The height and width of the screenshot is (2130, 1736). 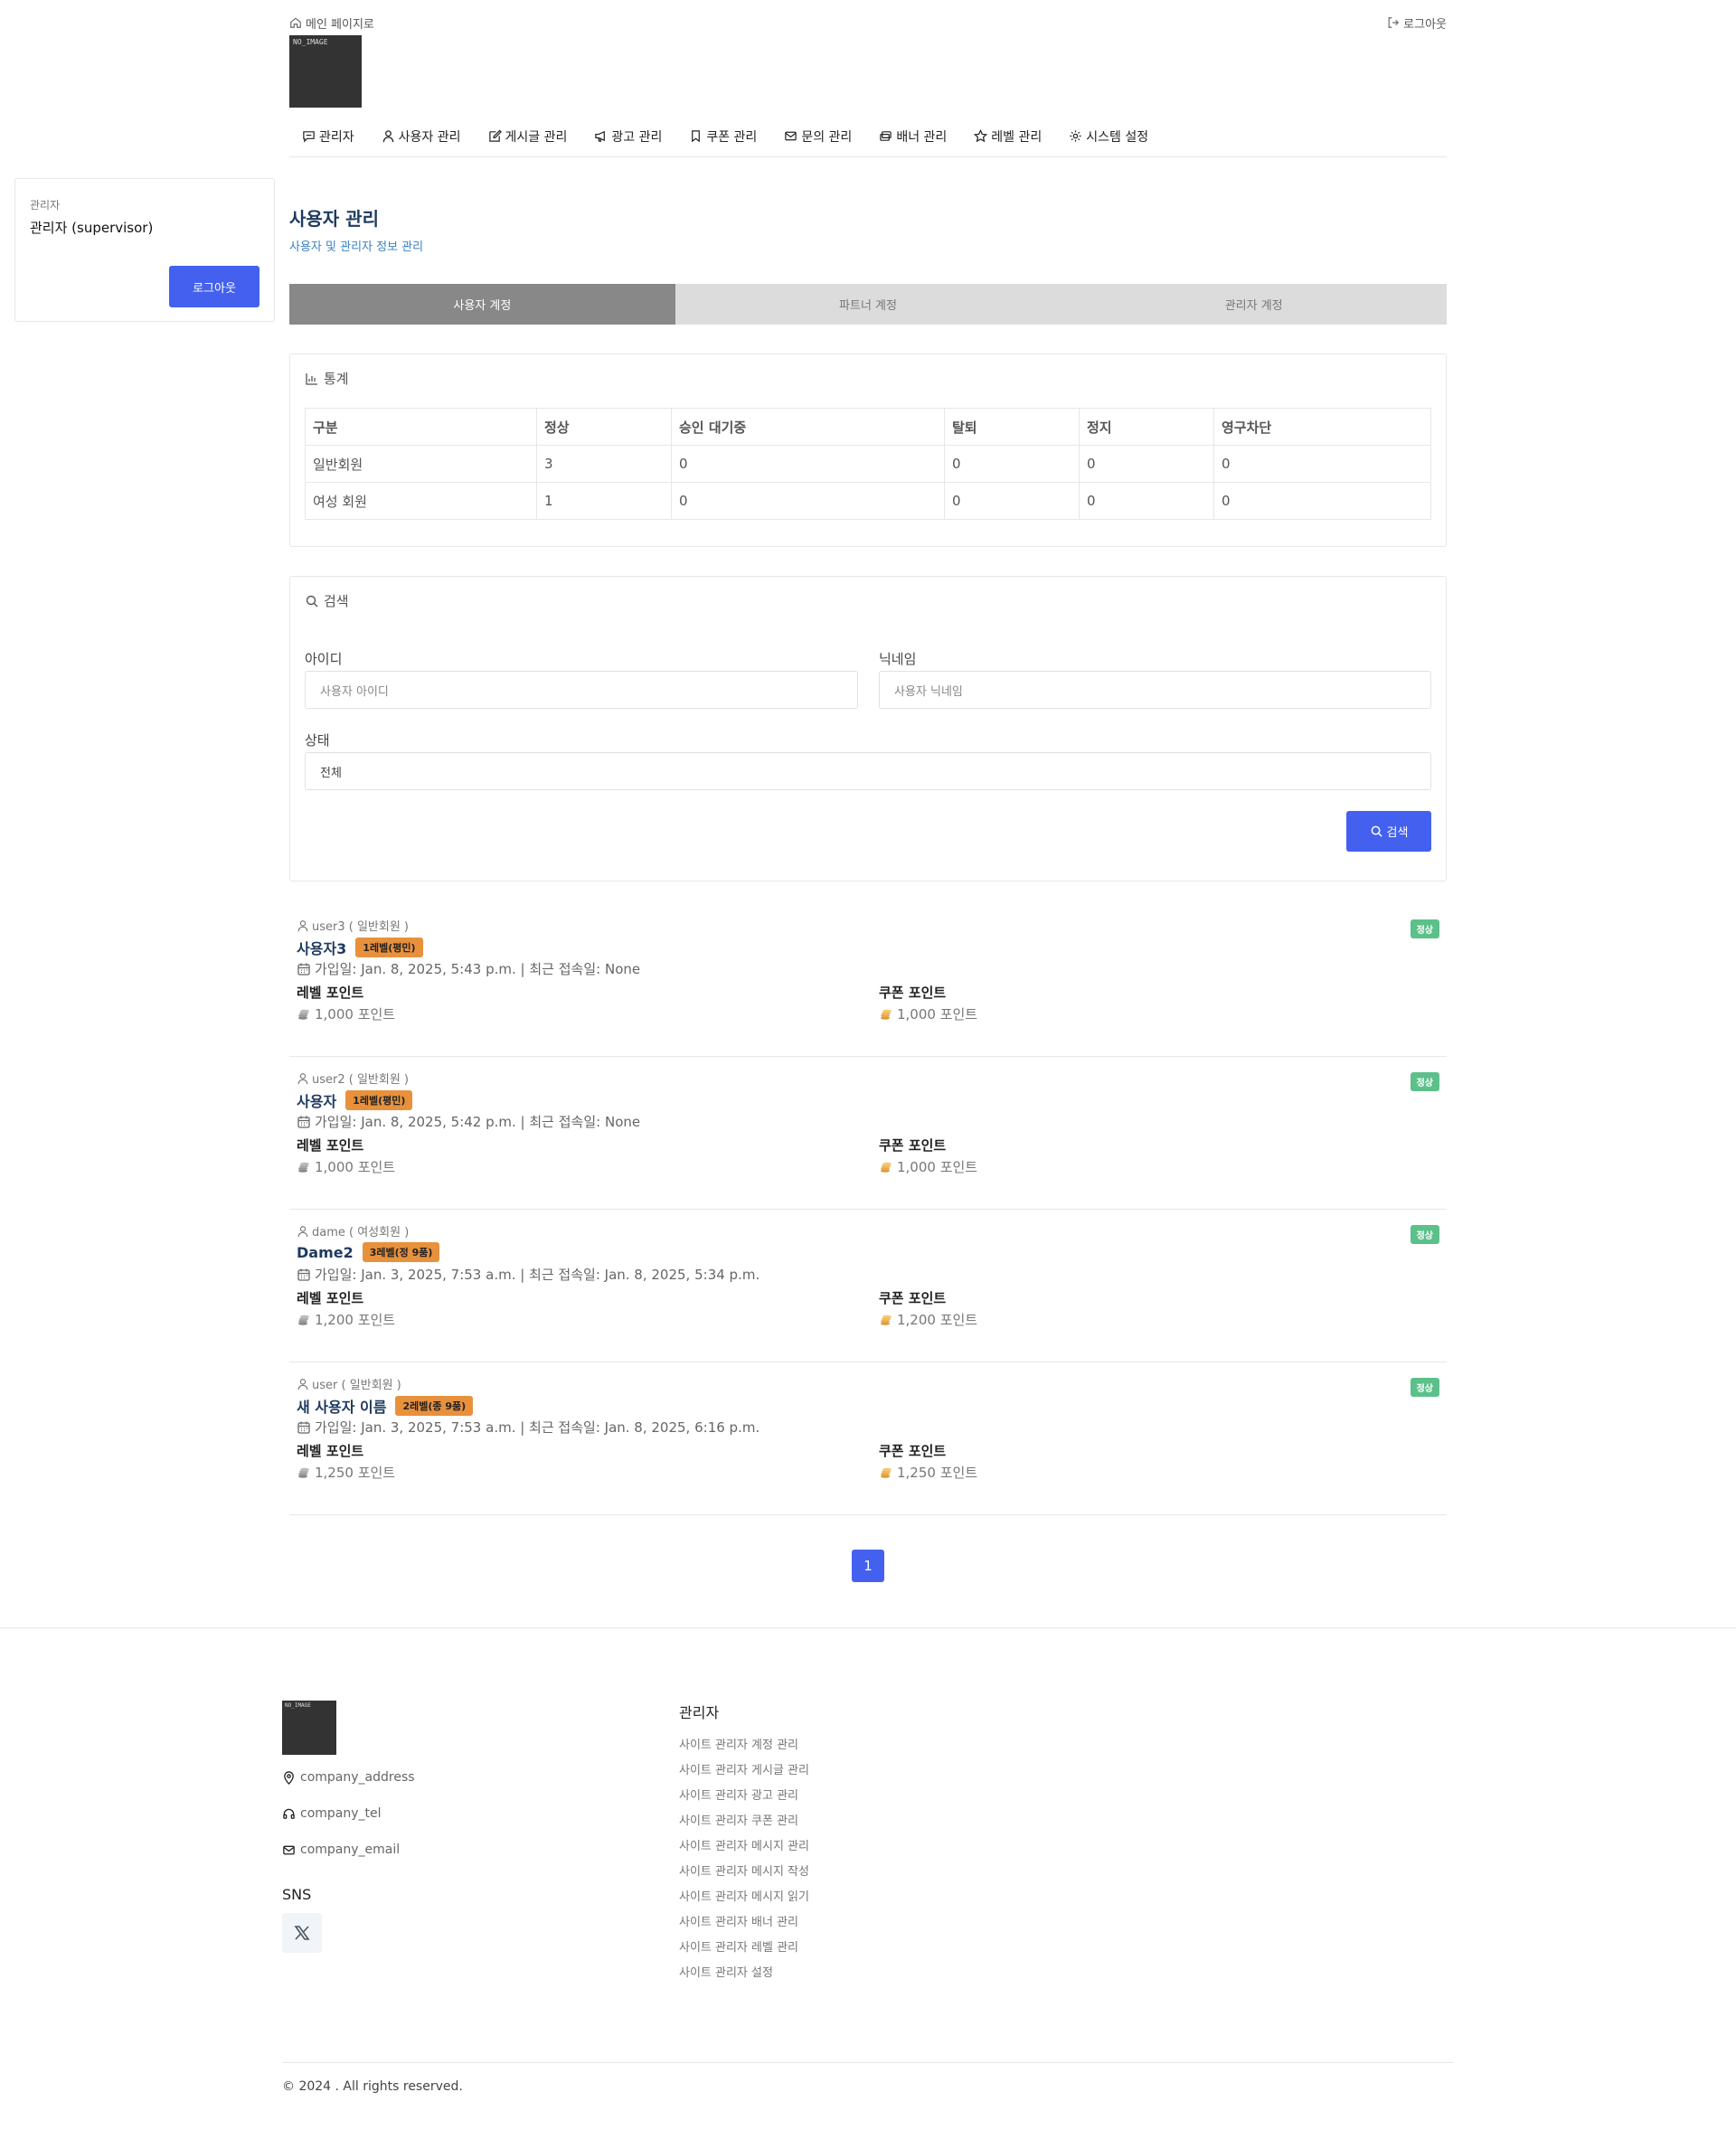 I want to click on nav-item-levels: 레벨 관리, so click(x=1008, y=136).